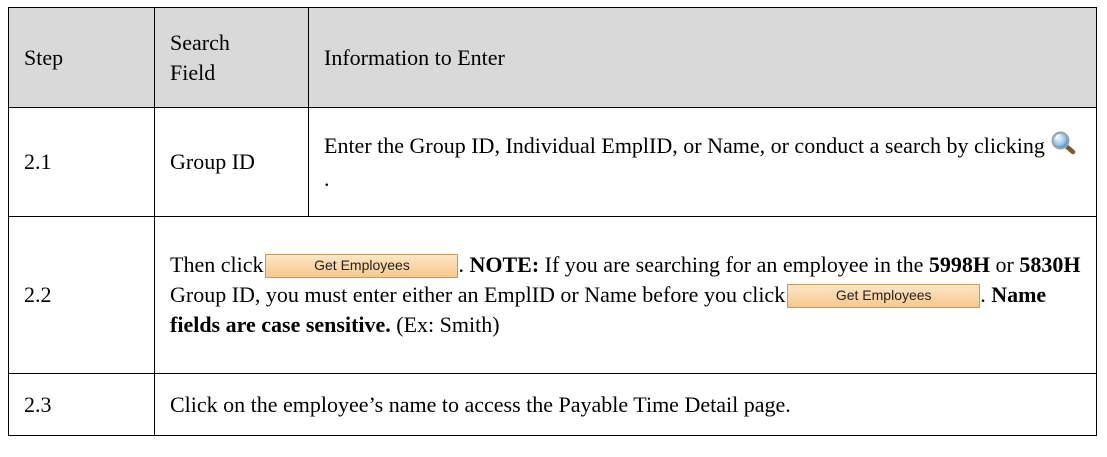 The image size is (1107, 457). Describe the element at coordinates (448, 324) in the screenshot. I see `example-text: (Ex: Smith)` at that location.